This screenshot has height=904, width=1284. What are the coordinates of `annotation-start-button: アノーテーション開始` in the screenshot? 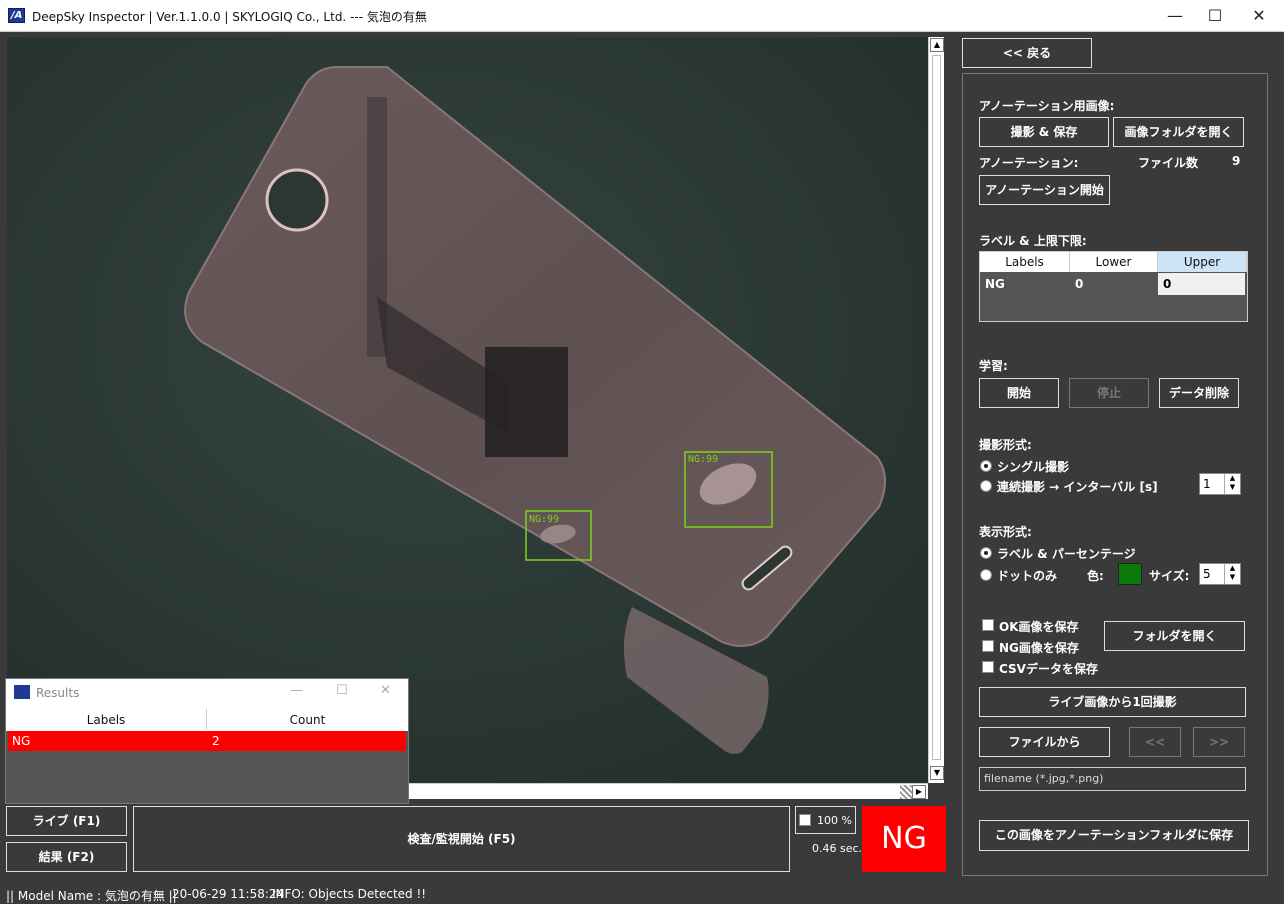 It's located at (1044, 190).